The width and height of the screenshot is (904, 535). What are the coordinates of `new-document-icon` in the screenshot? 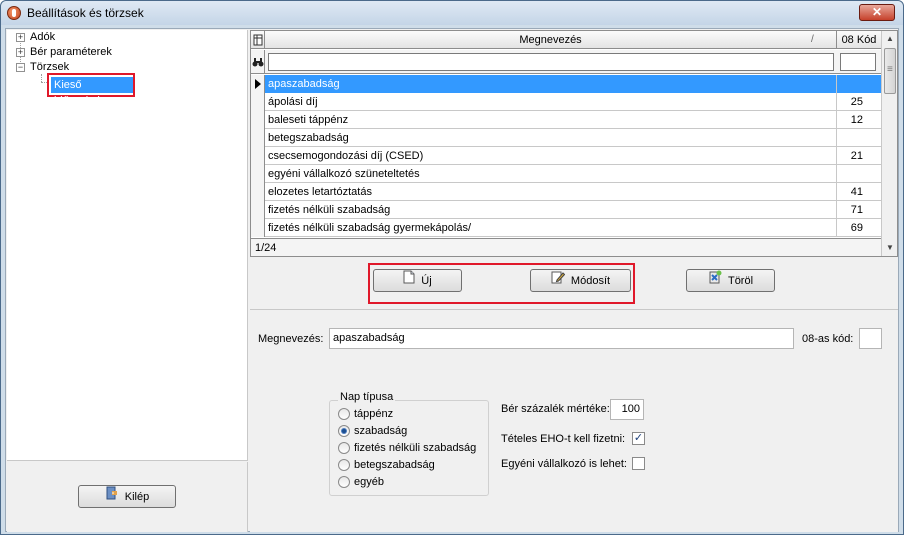 It's located at (409, 281).